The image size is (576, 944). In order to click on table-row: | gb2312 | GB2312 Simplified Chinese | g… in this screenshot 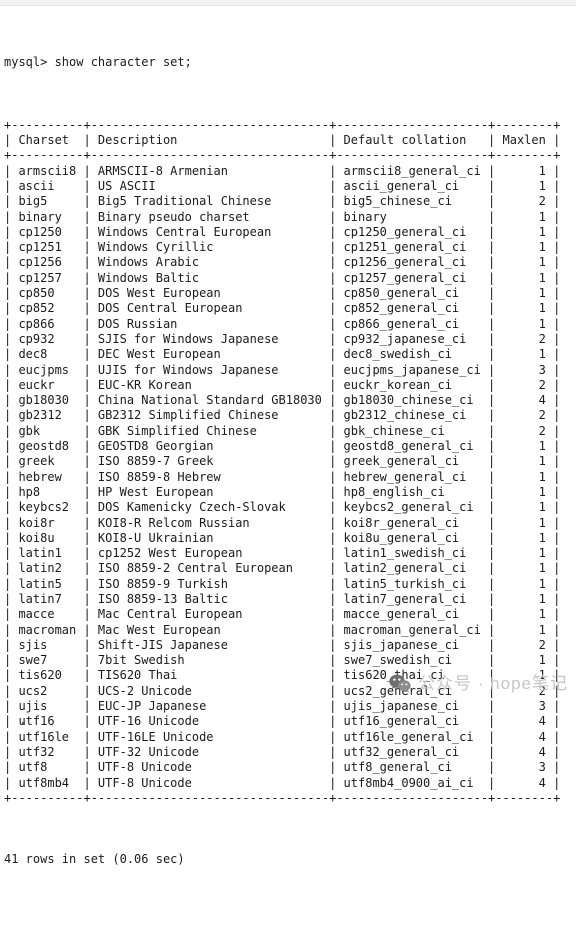, I will do `click(282, 415)`.